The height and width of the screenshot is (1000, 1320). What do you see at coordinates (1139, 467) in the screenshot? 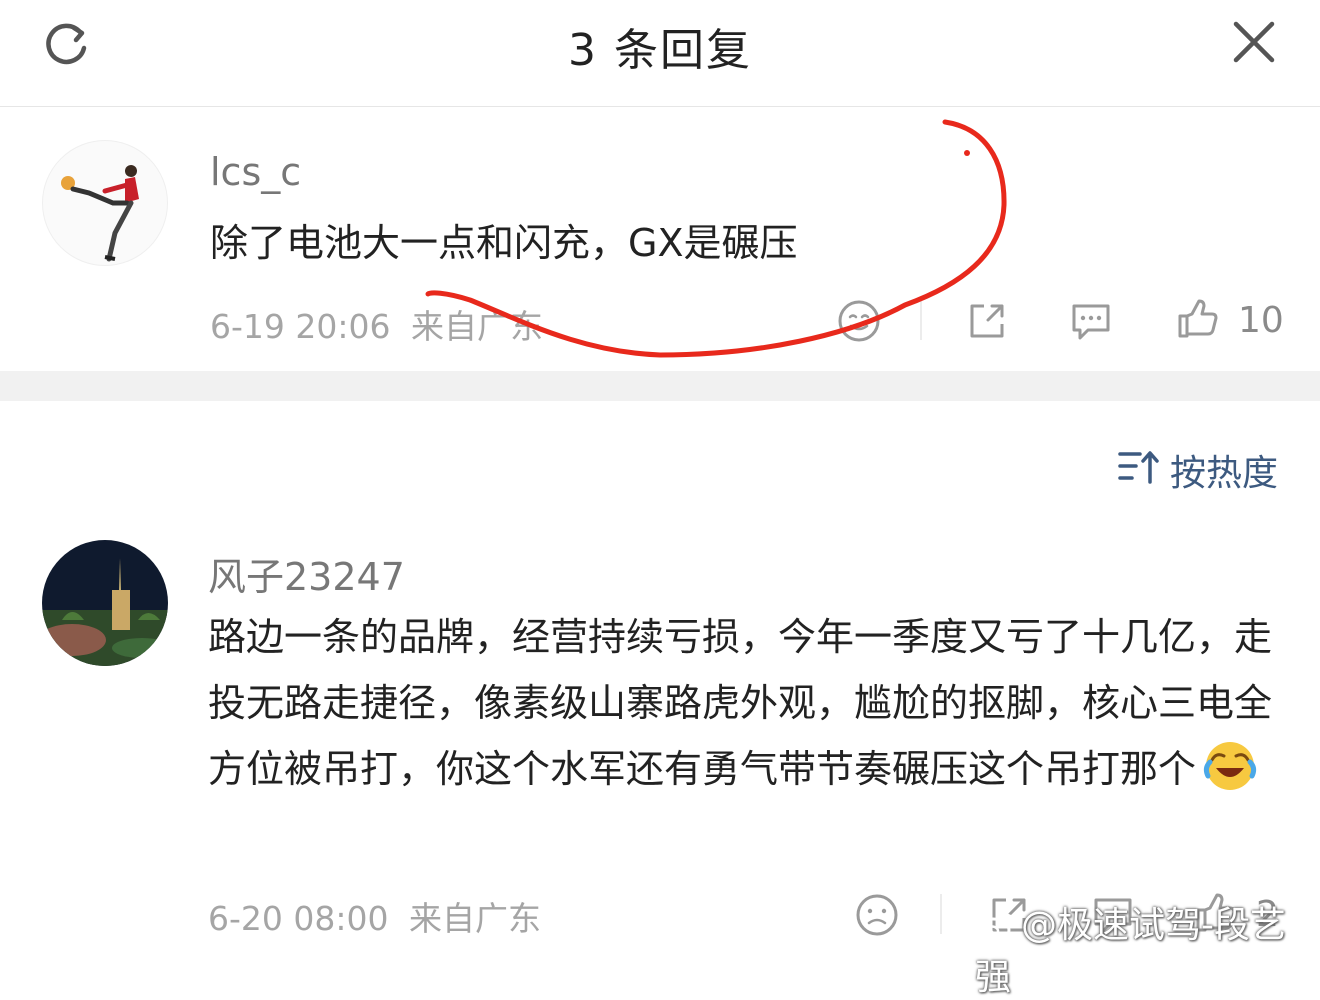
I see `sort-icon` at bounding box center [1139, 467].